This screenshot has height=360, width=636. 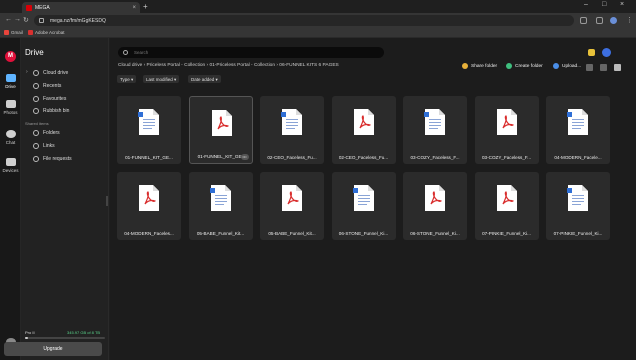 What do you see at coordinates (244, 157) in the screenshot?
I see `file-menu-button: •••` at bounding box center [244, 157].